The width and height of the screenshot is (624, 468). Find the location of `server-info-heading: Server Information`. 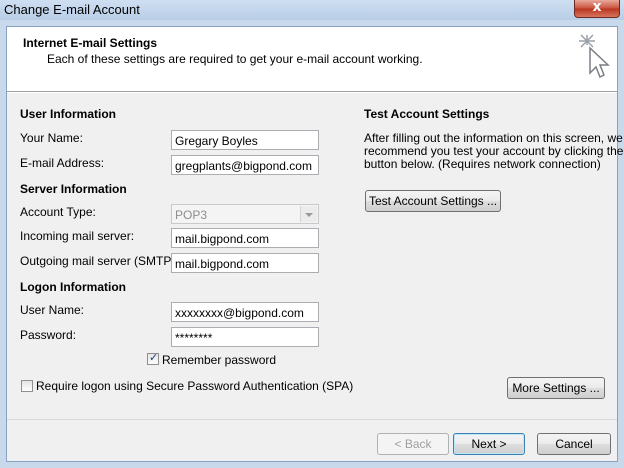

server-info-heading: Server Information is located at coordinates (73, 189).